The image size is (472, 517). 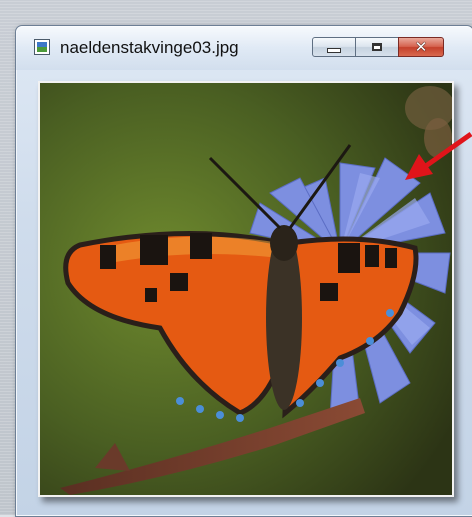 What do you see at coordinates (244, 48) in the screenshot?
I see `window-titlebar: naeldenstakvinge03.jpg ✕` at bounding box center [244, 48].